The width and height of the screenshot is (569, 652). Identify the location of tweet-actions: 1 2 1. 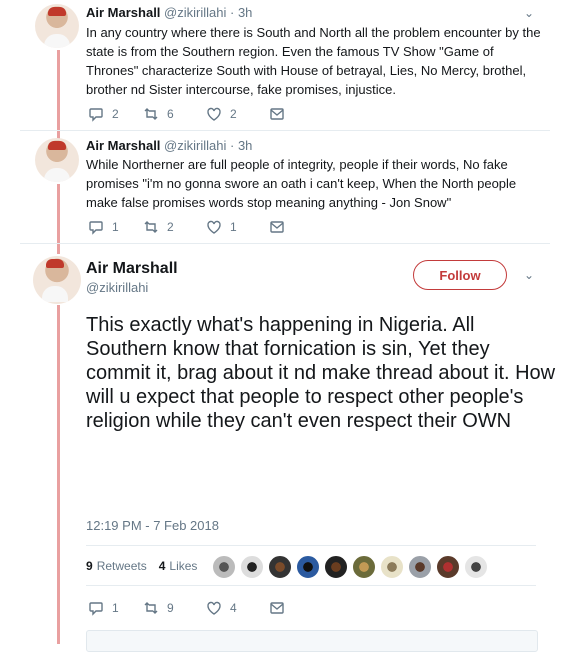
(190, 227).